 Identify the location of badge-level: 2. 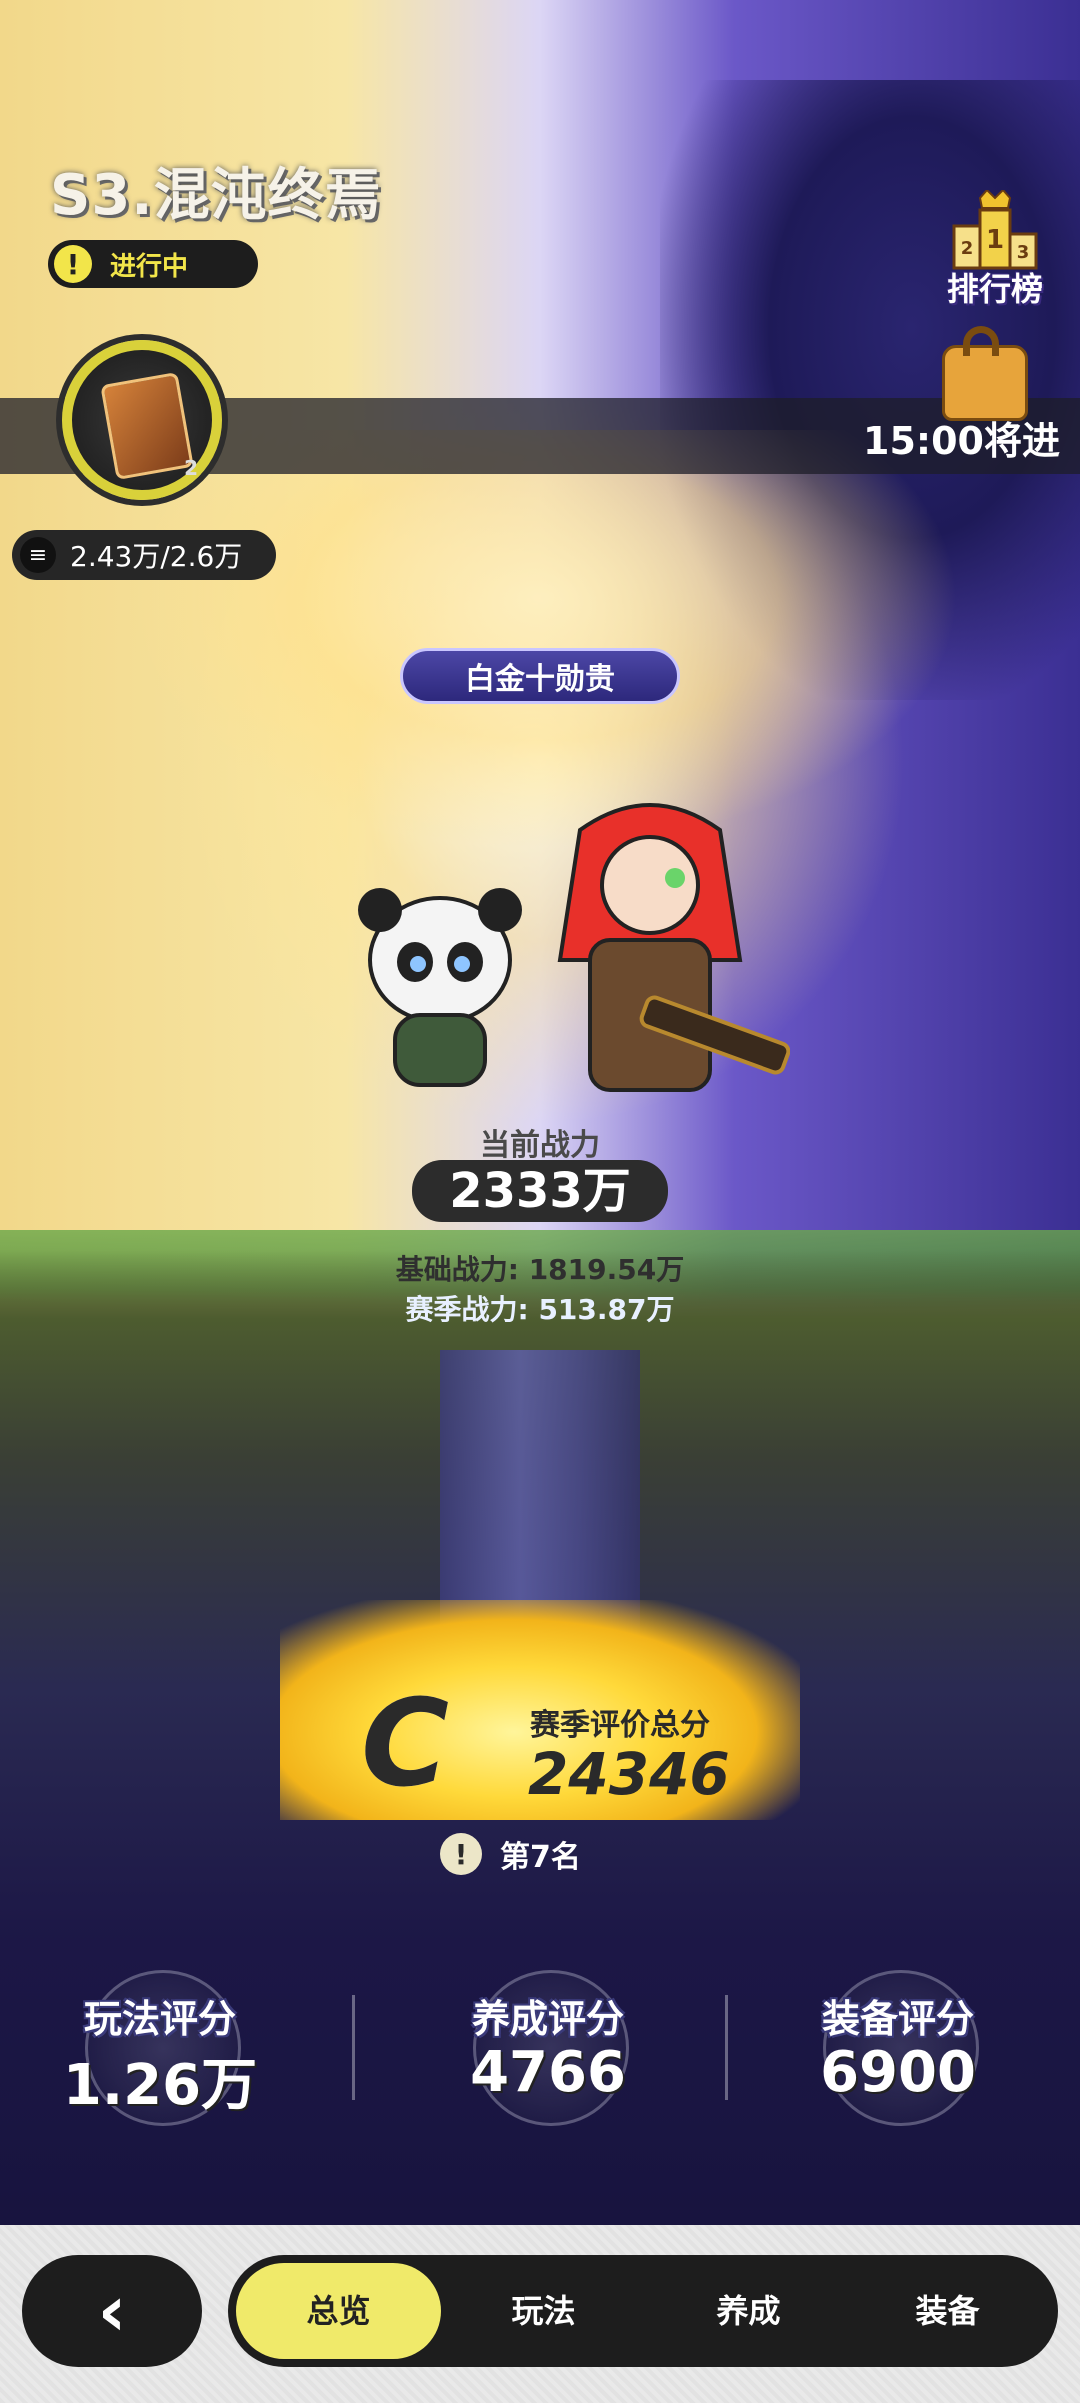
(191, 468).